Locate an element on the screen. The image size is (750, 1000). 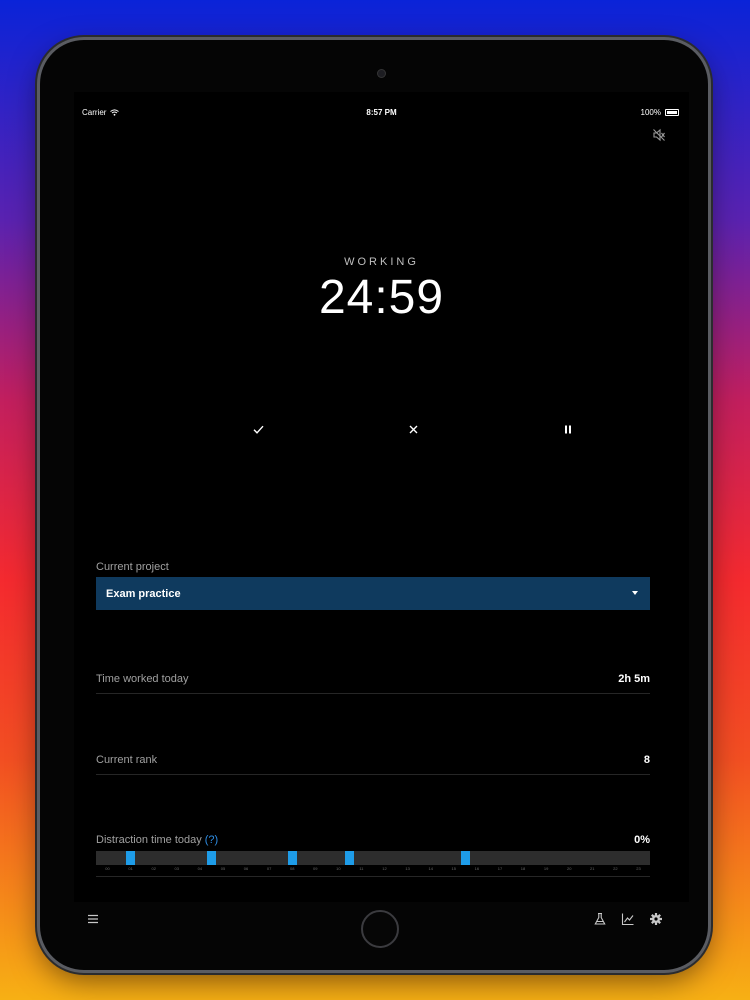
chart-icon is located at coordinates (628, 919).